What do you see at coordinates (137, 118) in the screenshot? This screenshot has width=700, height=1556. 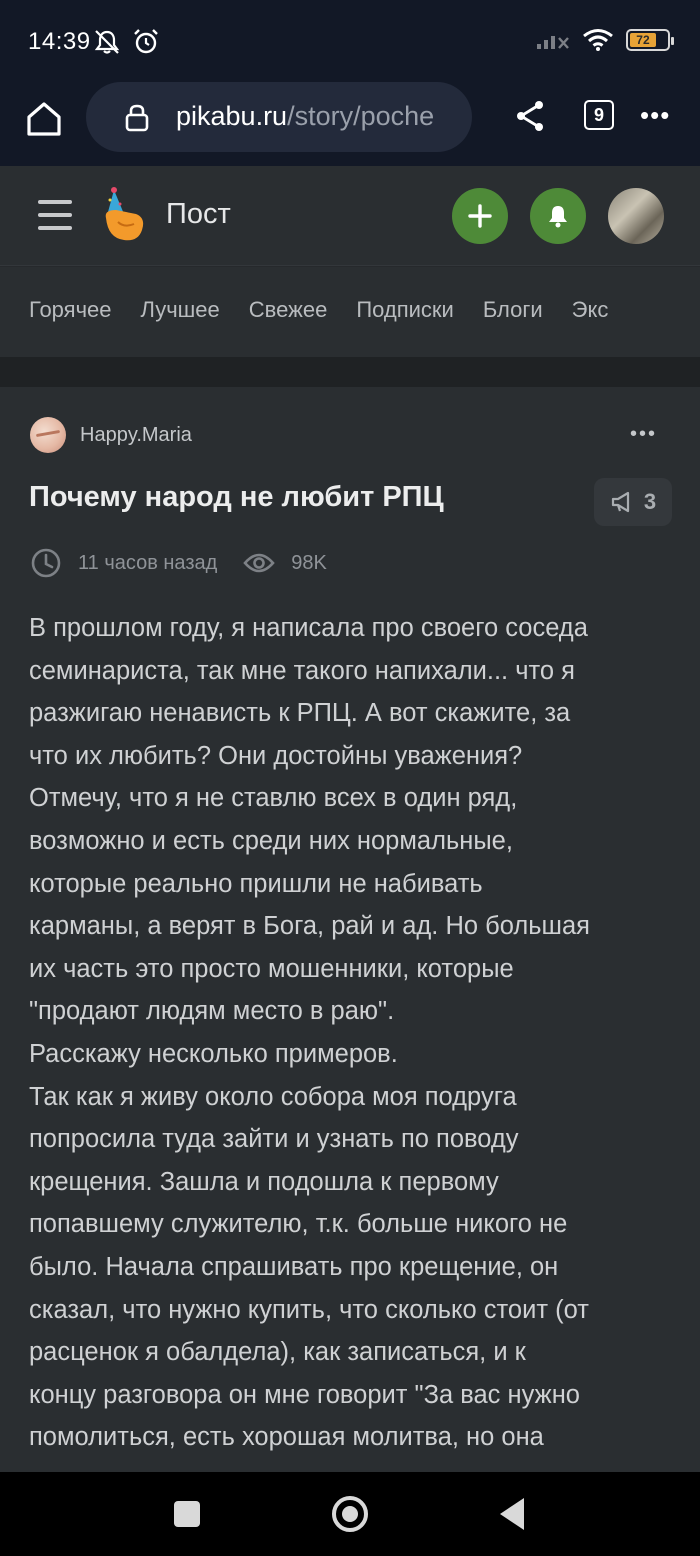 I see `lock-icon` at bounding box center [137, 118].